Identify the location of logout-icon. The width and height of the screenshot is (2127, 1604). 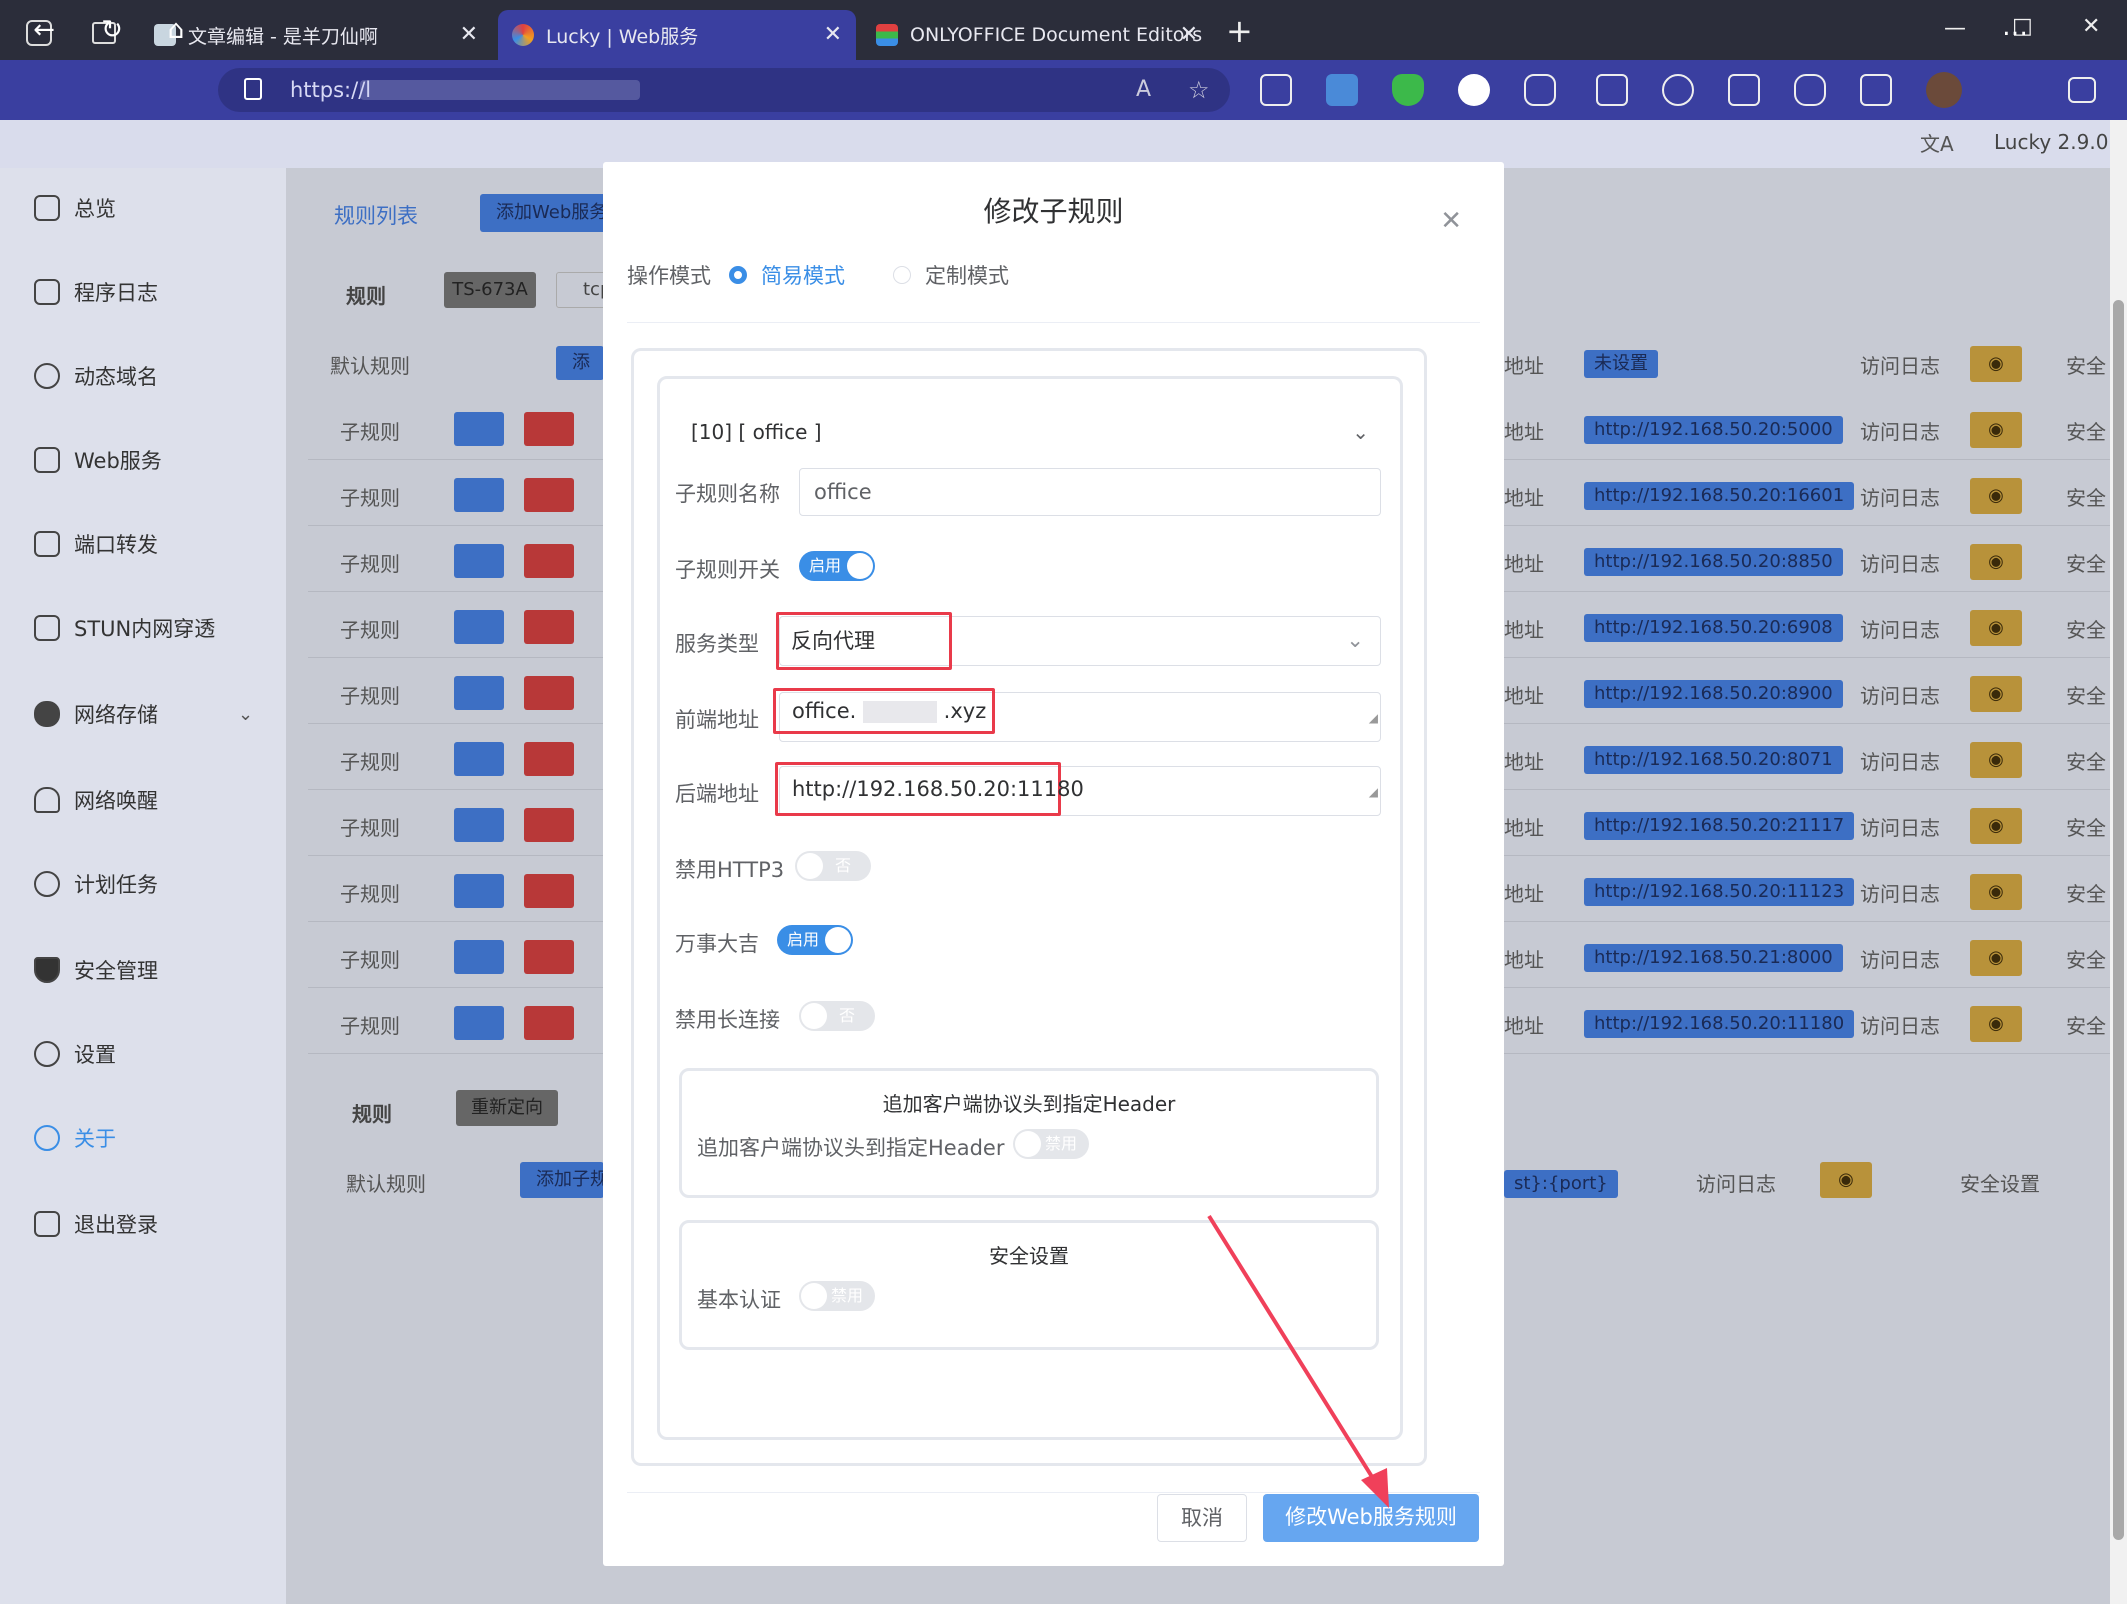
(47, 1224).